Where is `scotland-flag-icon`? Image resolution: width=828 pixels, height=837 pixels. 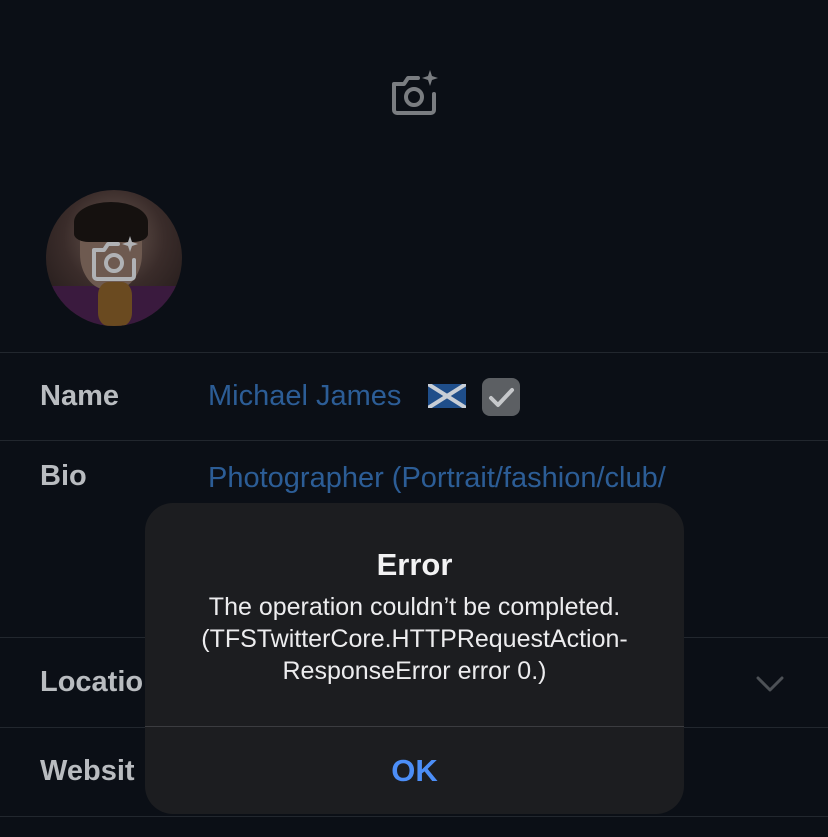
scotland-flag-icon is located at coordinates (447, 396).